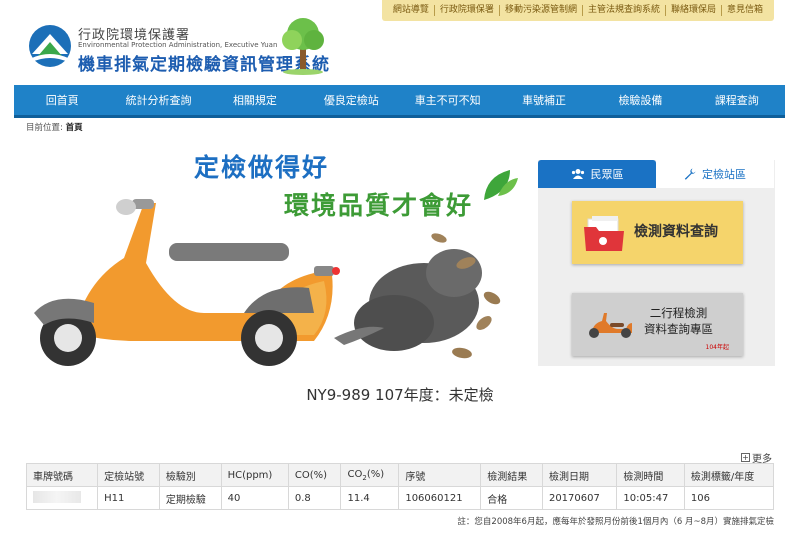 The image size is (800, 533). Describe the element at coordinates (540, 10) in the screenshot. I see `link-mobile-pollution: 移動污染源管制網` at that location.